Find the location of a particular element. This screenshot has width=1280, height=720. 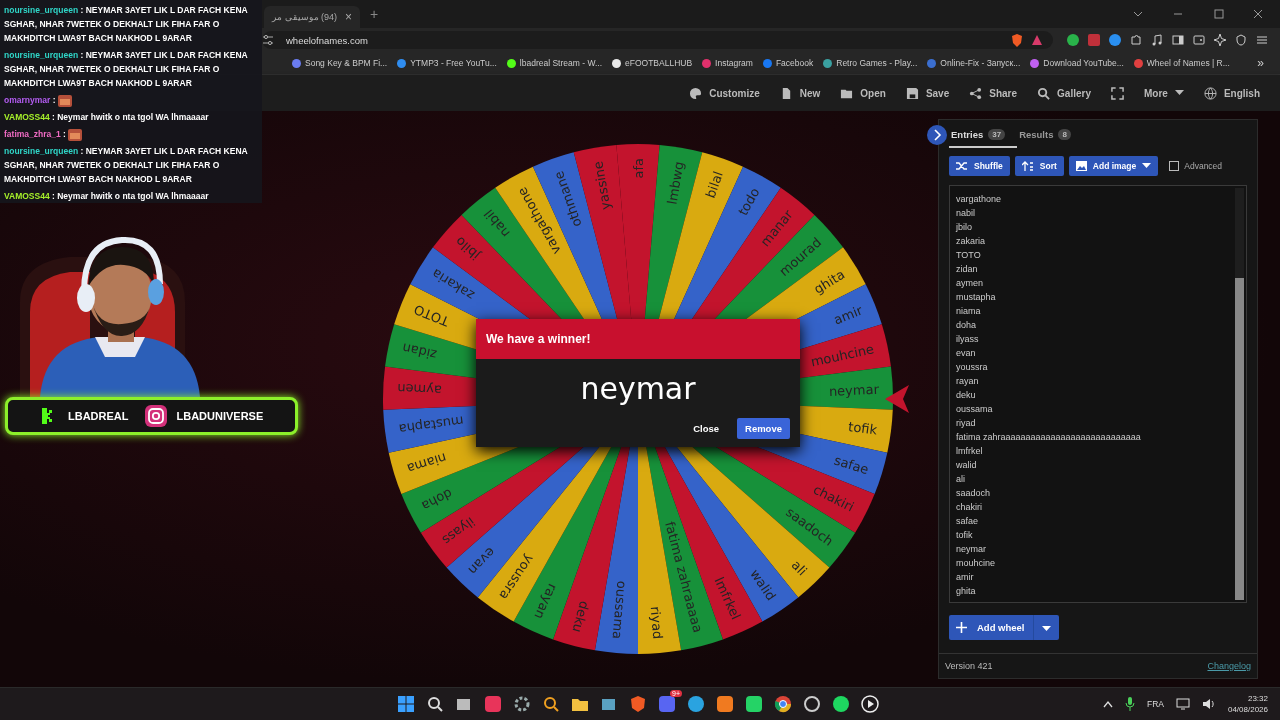

wheel-label: neymar is located at coordinates (854, 390).